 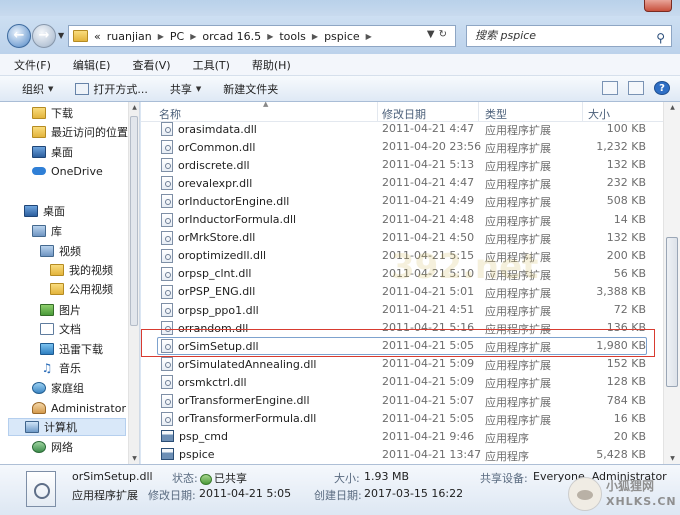 I want to click on table-row: orpsp_ppo1.dll 2011-04-21 4:51 应用程序扩展 72 KB, so click(x=402, y=310).